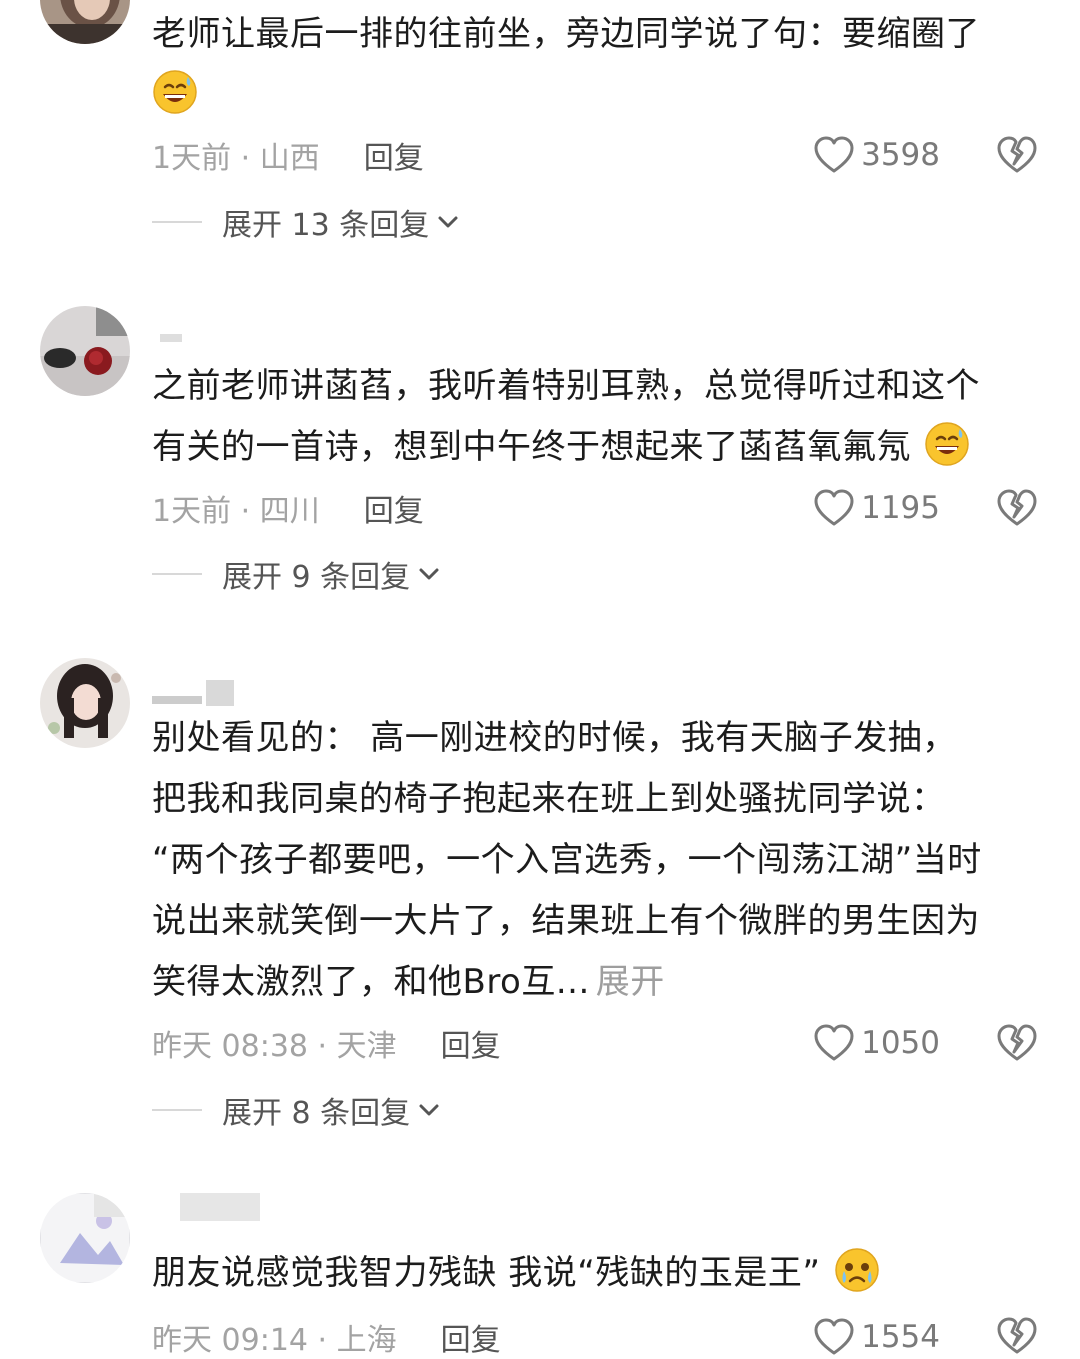 The width and height of the screenshot is (1080, 1359). I want to click on time-location: 昨天 08:38 · 天津, so click(274, 1046).